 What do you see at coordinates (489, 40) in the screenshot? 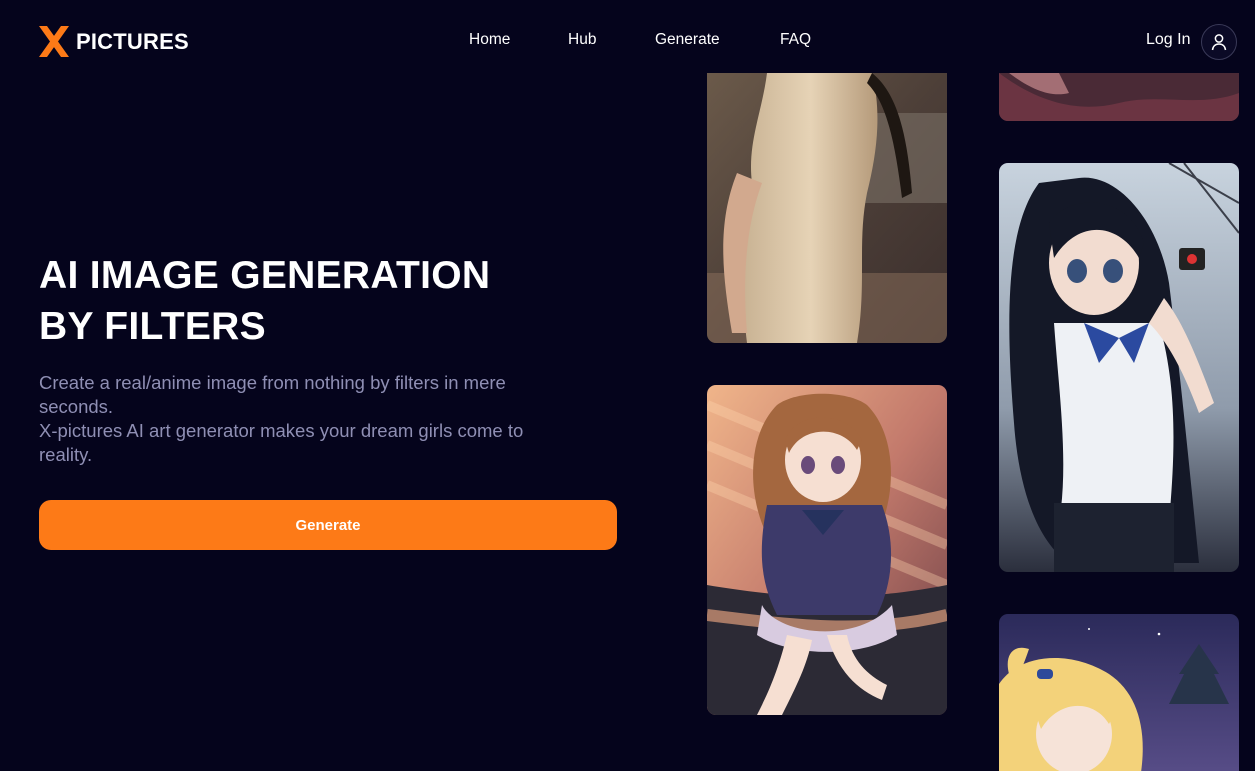
I see `nav-home: Home` at bounding box center [489, 40].